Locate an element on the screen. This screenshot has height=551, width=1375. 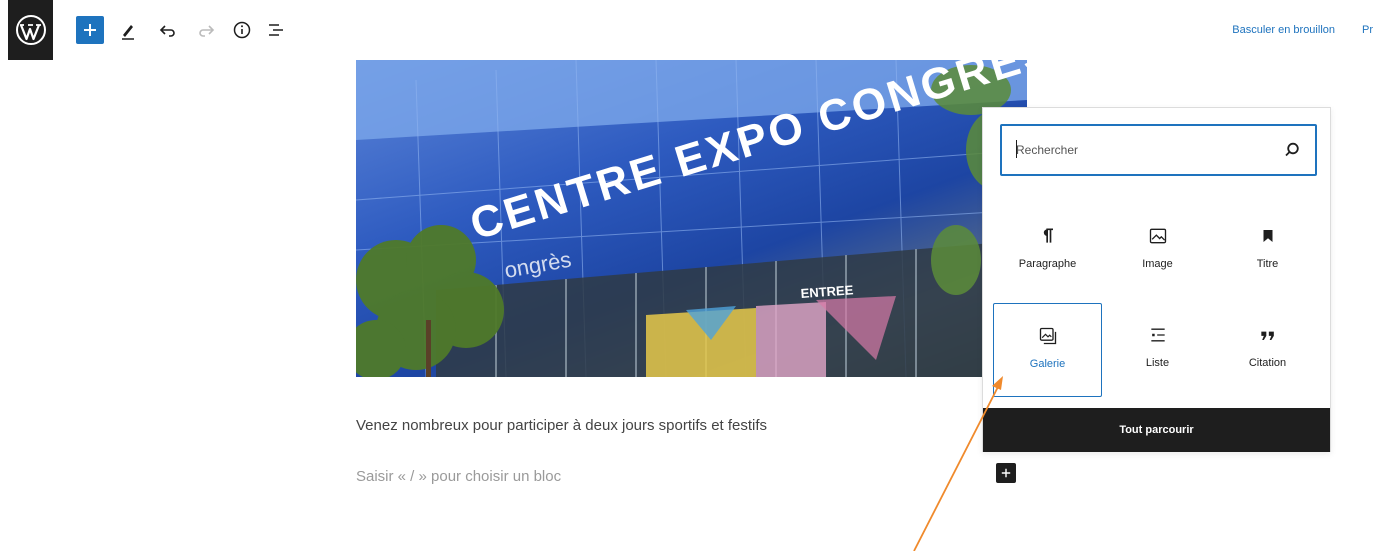
pencil-icon is located at coordinates (128, 32).